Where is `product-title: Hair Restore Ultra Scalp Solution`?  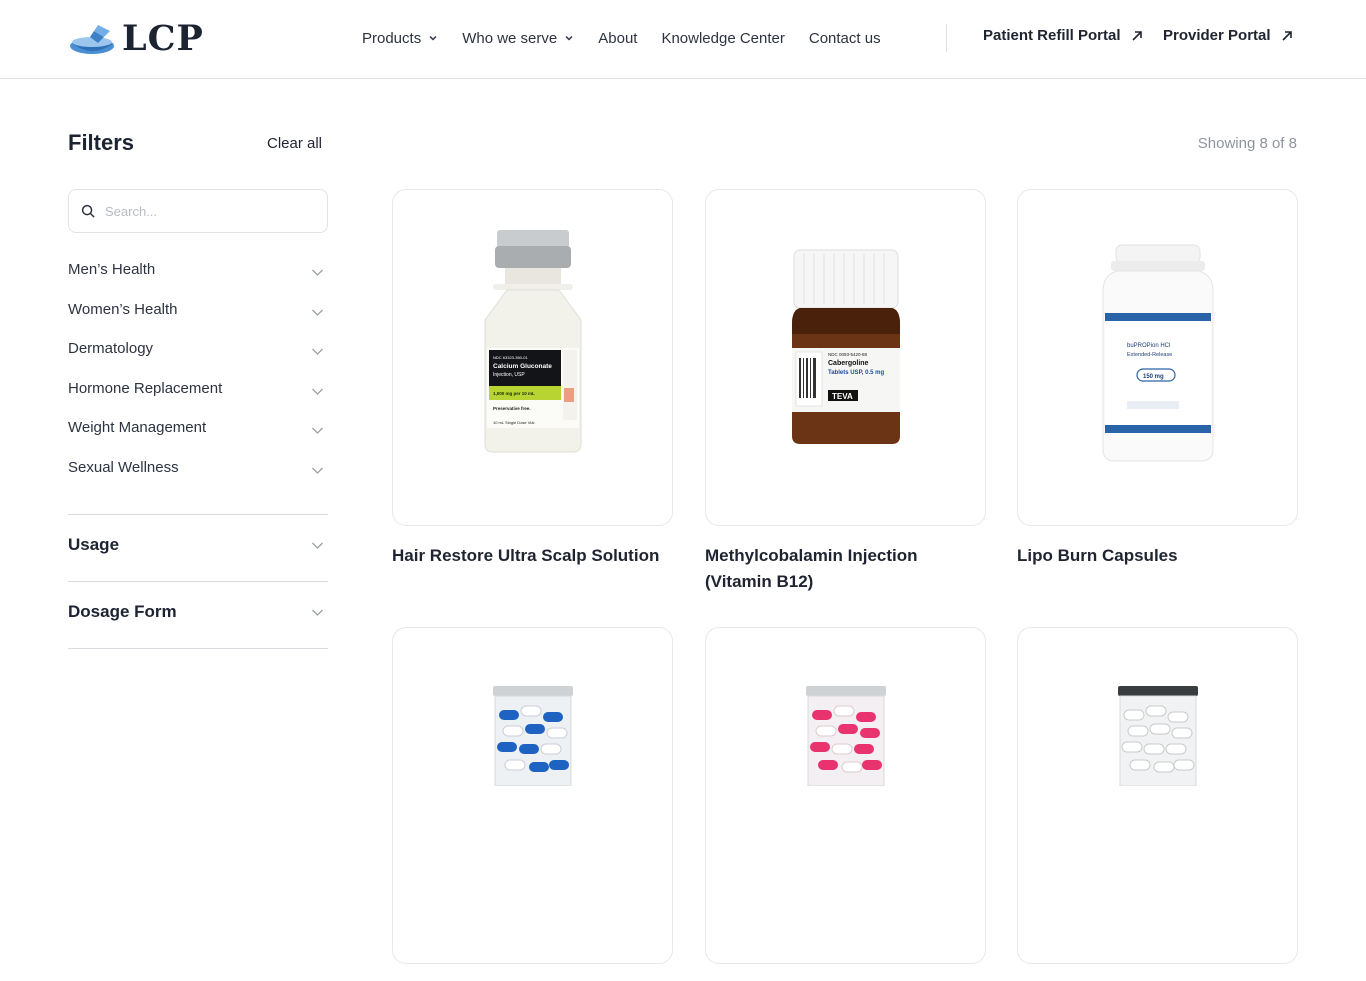 product-title: Hair Restore Ultra Scalp Solution is located at coordinates (532, 556).